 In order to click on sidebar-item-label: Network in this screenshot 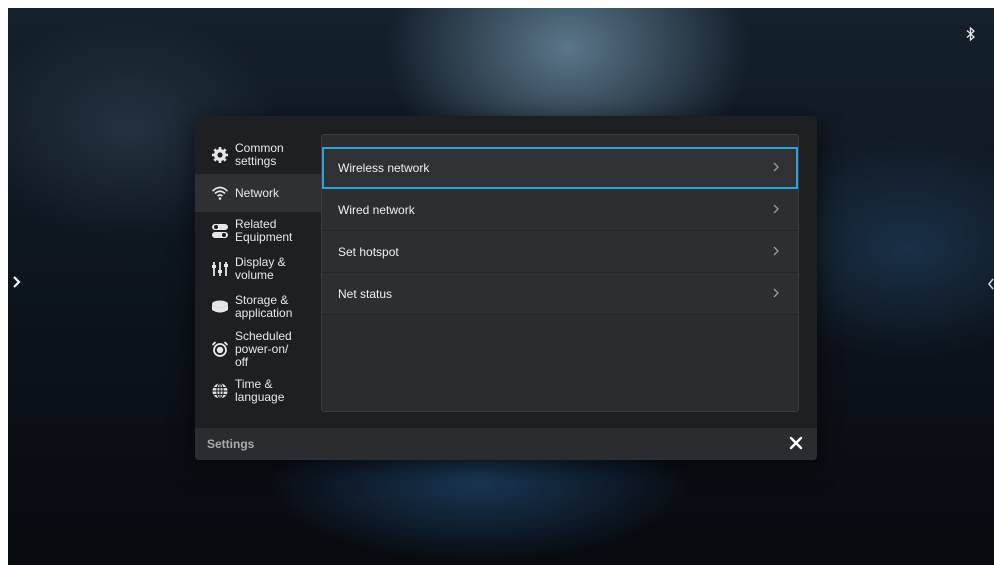, I will do `click(257, 192)`.